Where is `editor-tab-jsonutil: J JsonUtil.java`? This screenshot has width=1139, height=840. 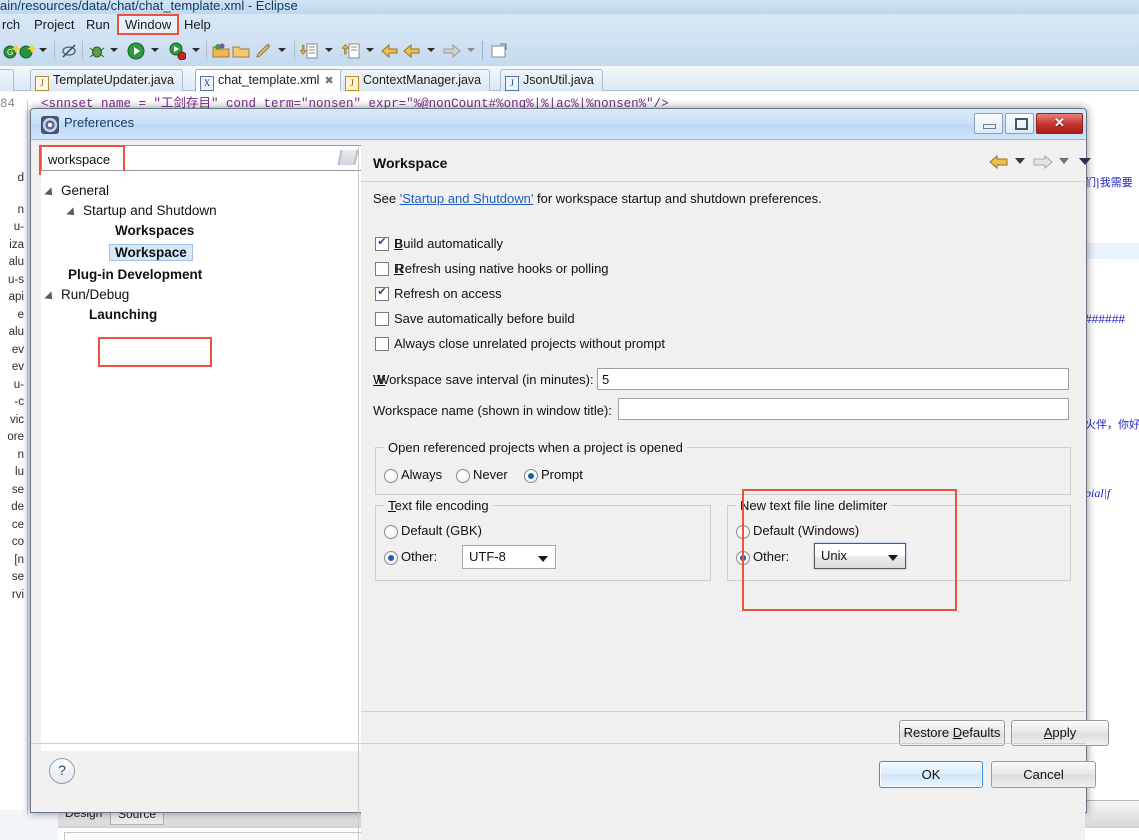 editor-tab-jsonutil: J JsonUtil.java is located at coordinates (551, 80).